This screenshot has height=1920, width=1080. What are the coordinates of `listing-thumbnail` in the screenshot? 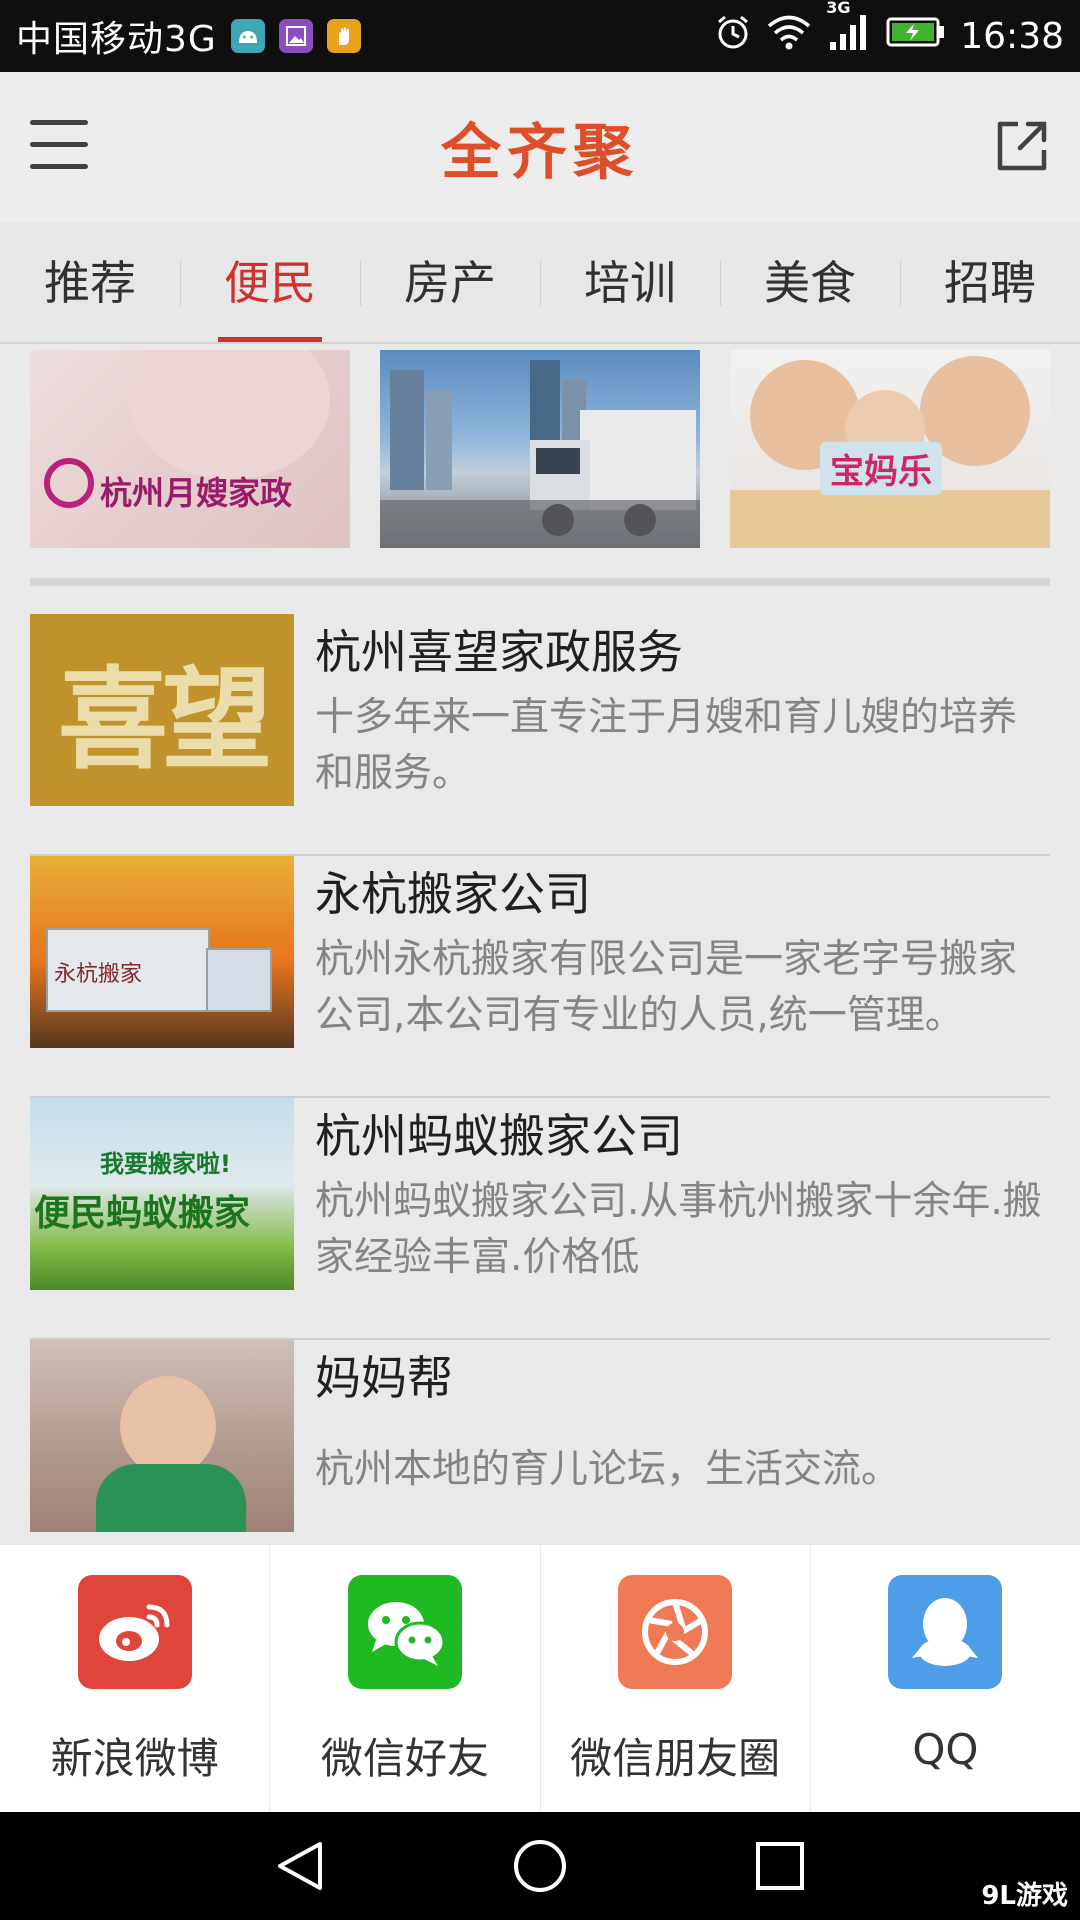 It's located at (162, 1436).